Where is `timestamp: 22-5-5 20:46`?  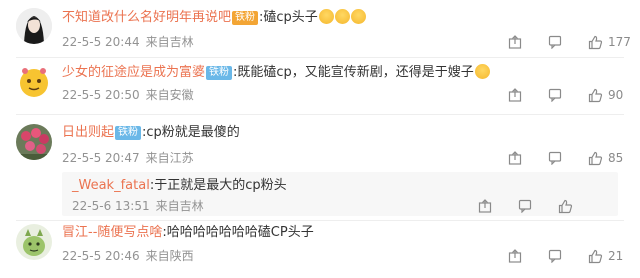 timestamp: 22-5-5 20:46 is located at coordinates (101, 256).